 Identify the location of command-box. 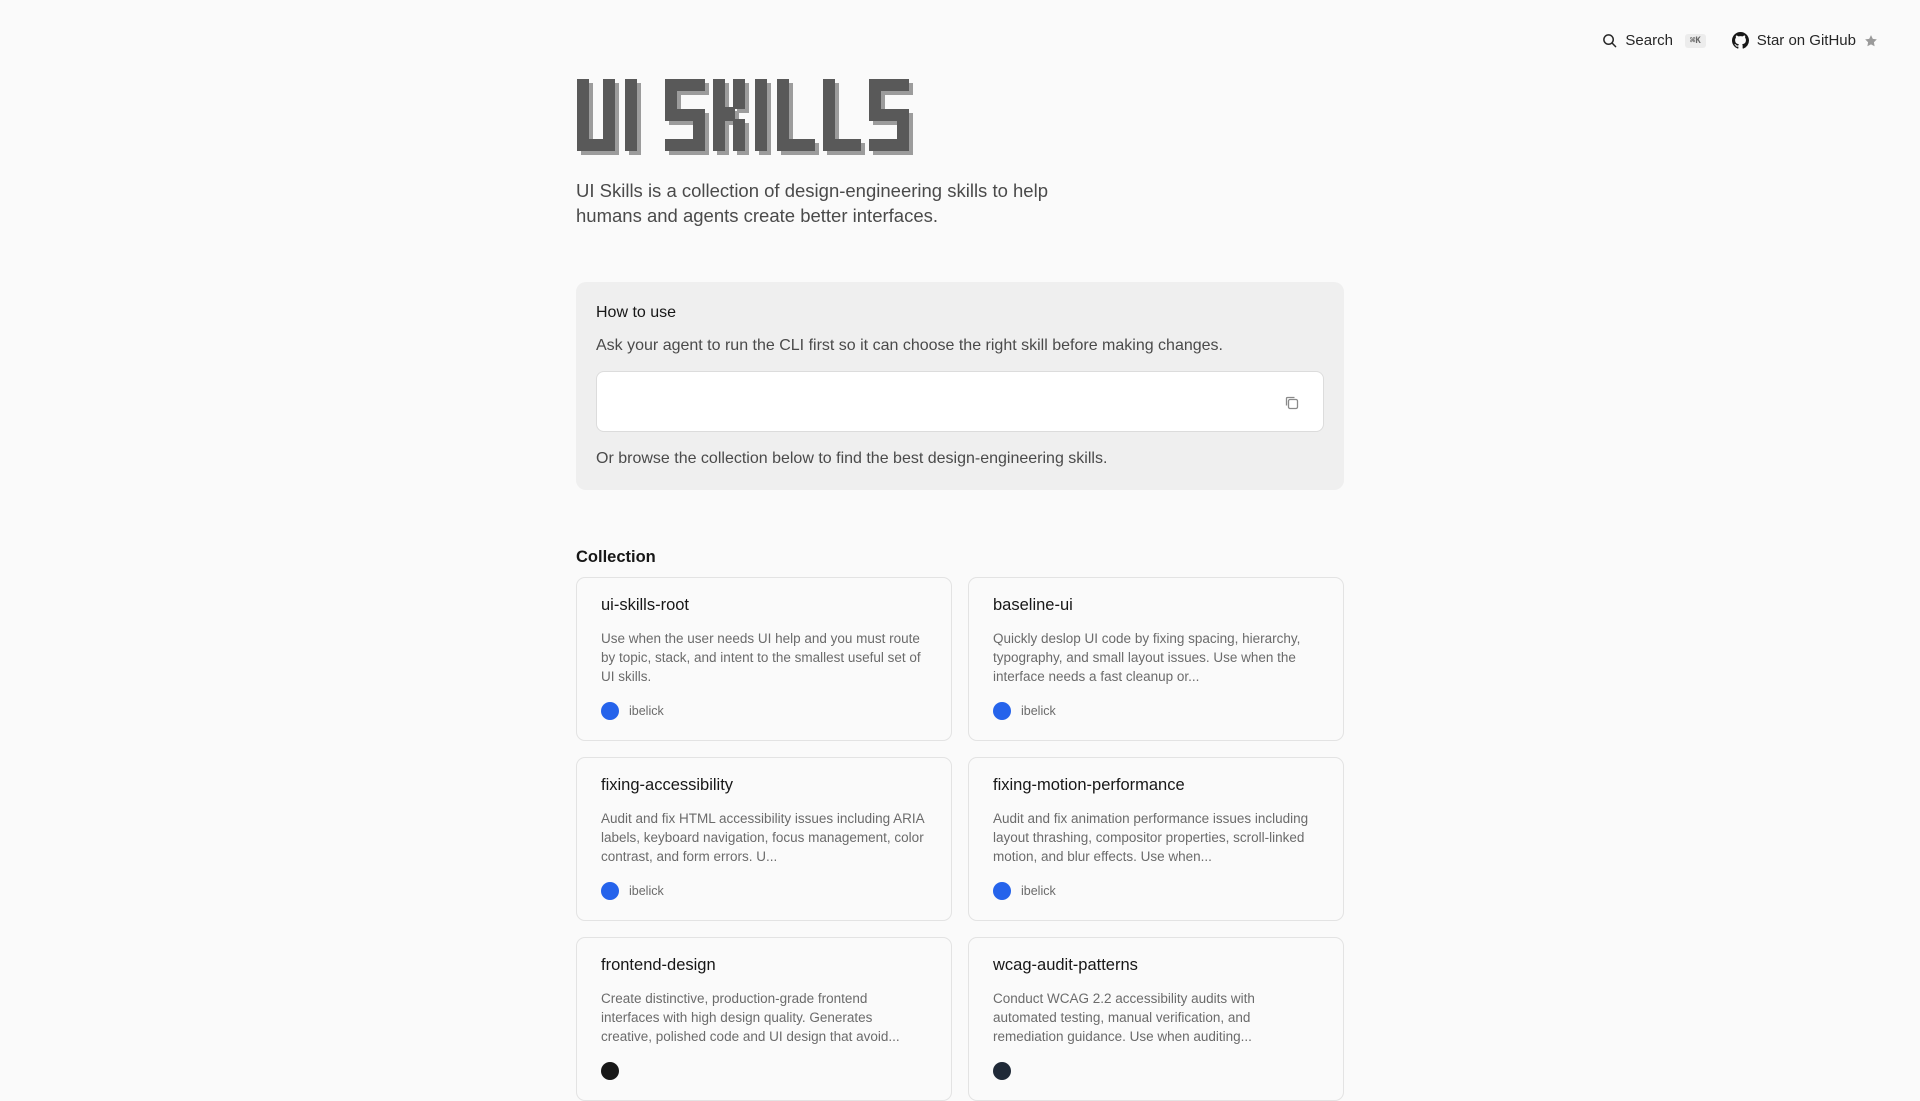
(960, 401).